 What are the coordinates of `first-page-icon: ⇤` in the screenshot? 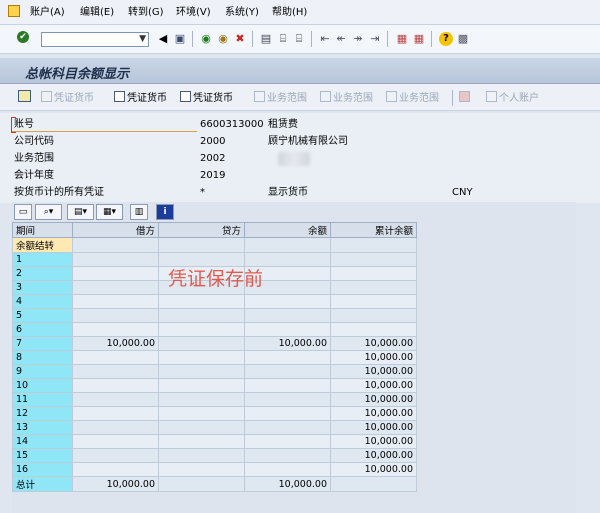 It's located at (325, 39).